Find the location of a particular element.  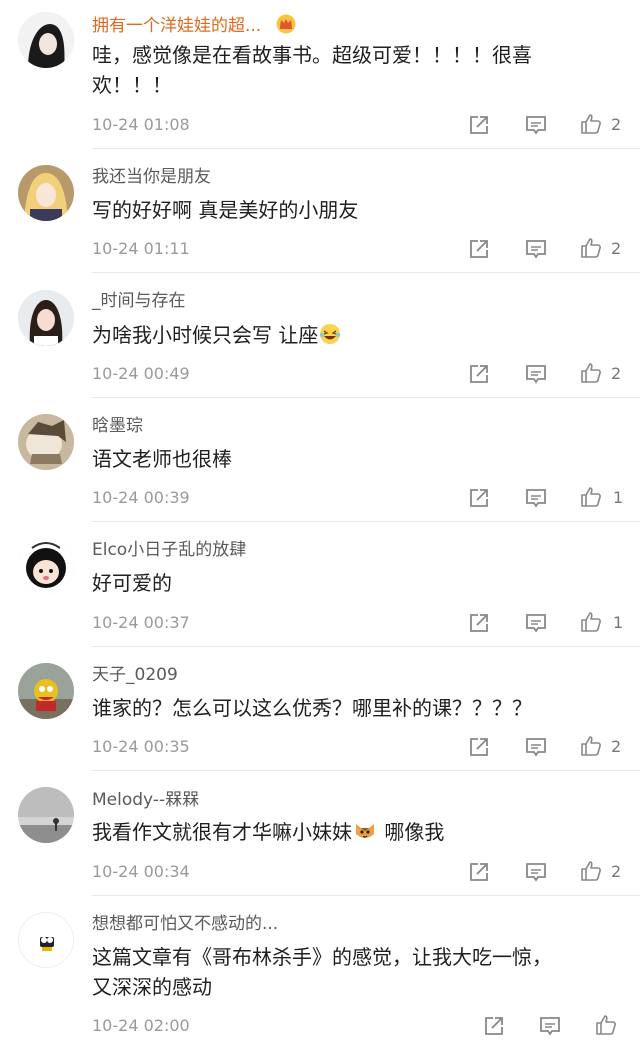

comment-line: 欢！！！ is located at coordinates (132, 85).